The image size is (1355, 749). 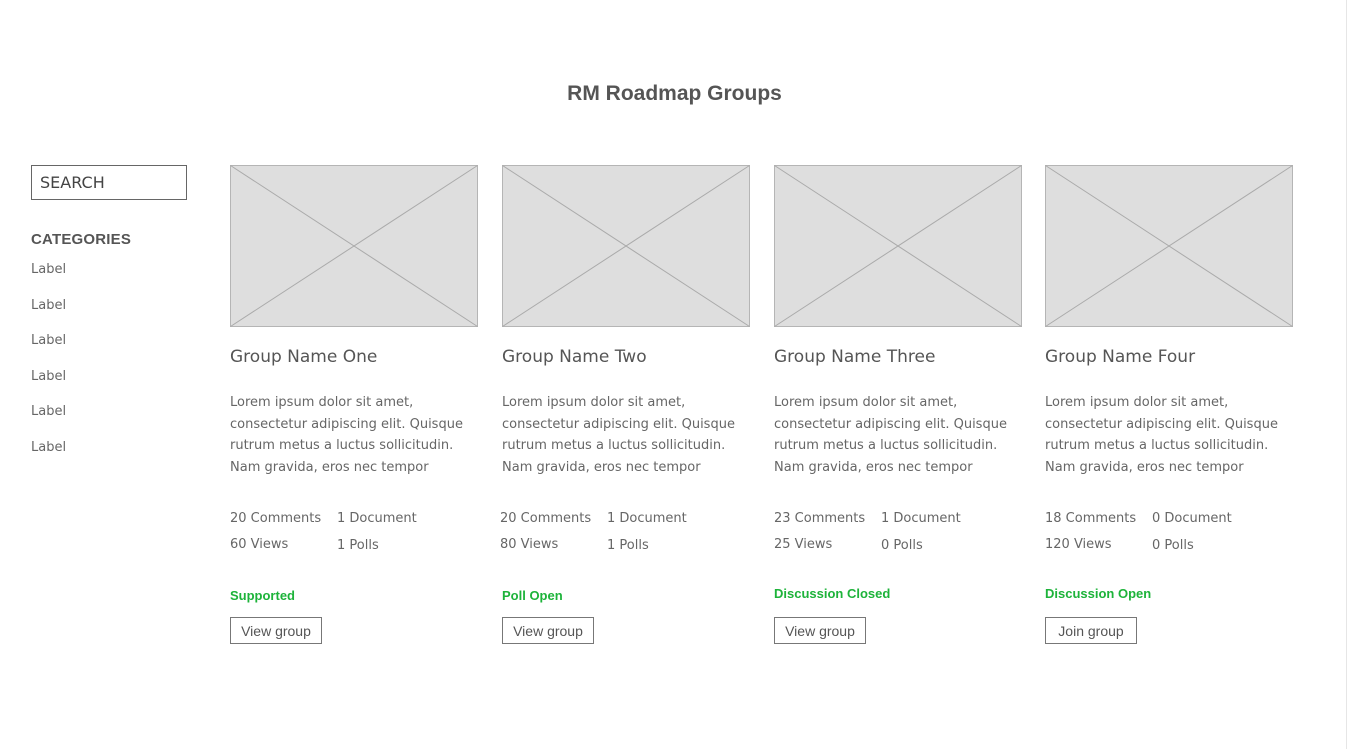 What do you see at coordinates (1346, 374) in the screenshot?
I see `page-right-border` at bounding box center [1346, 374].